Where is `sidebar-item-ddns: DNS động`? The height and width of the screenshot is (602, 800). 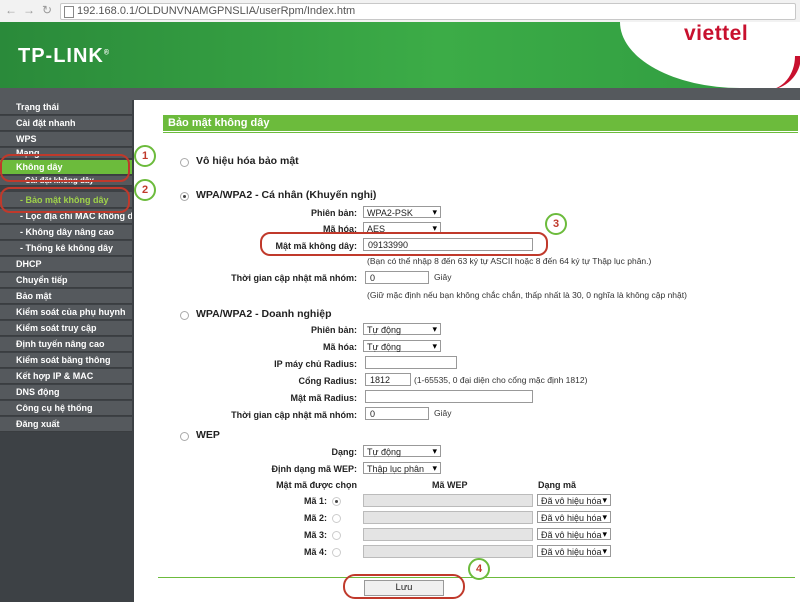
sidebar-item-ddns: DNS động is located at coordinates (66, 392).